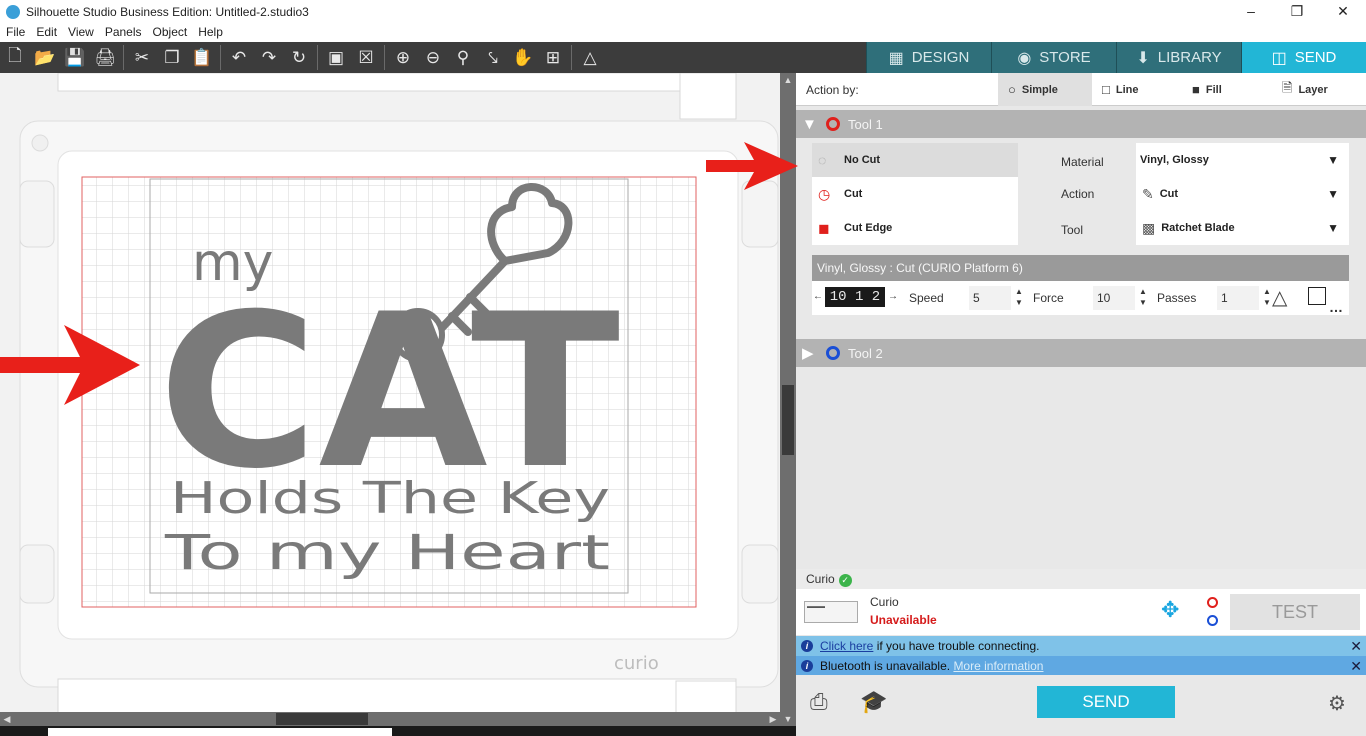  I want to click on menu-bar: File Edit View Panels Object Help, so click(683, 33).